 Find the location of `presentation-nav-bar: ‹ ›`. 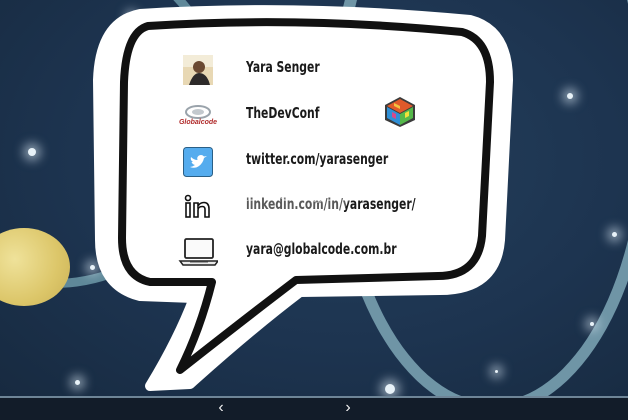

presentation-nav-bar: ‹ › is located at coordinates (314, 408).